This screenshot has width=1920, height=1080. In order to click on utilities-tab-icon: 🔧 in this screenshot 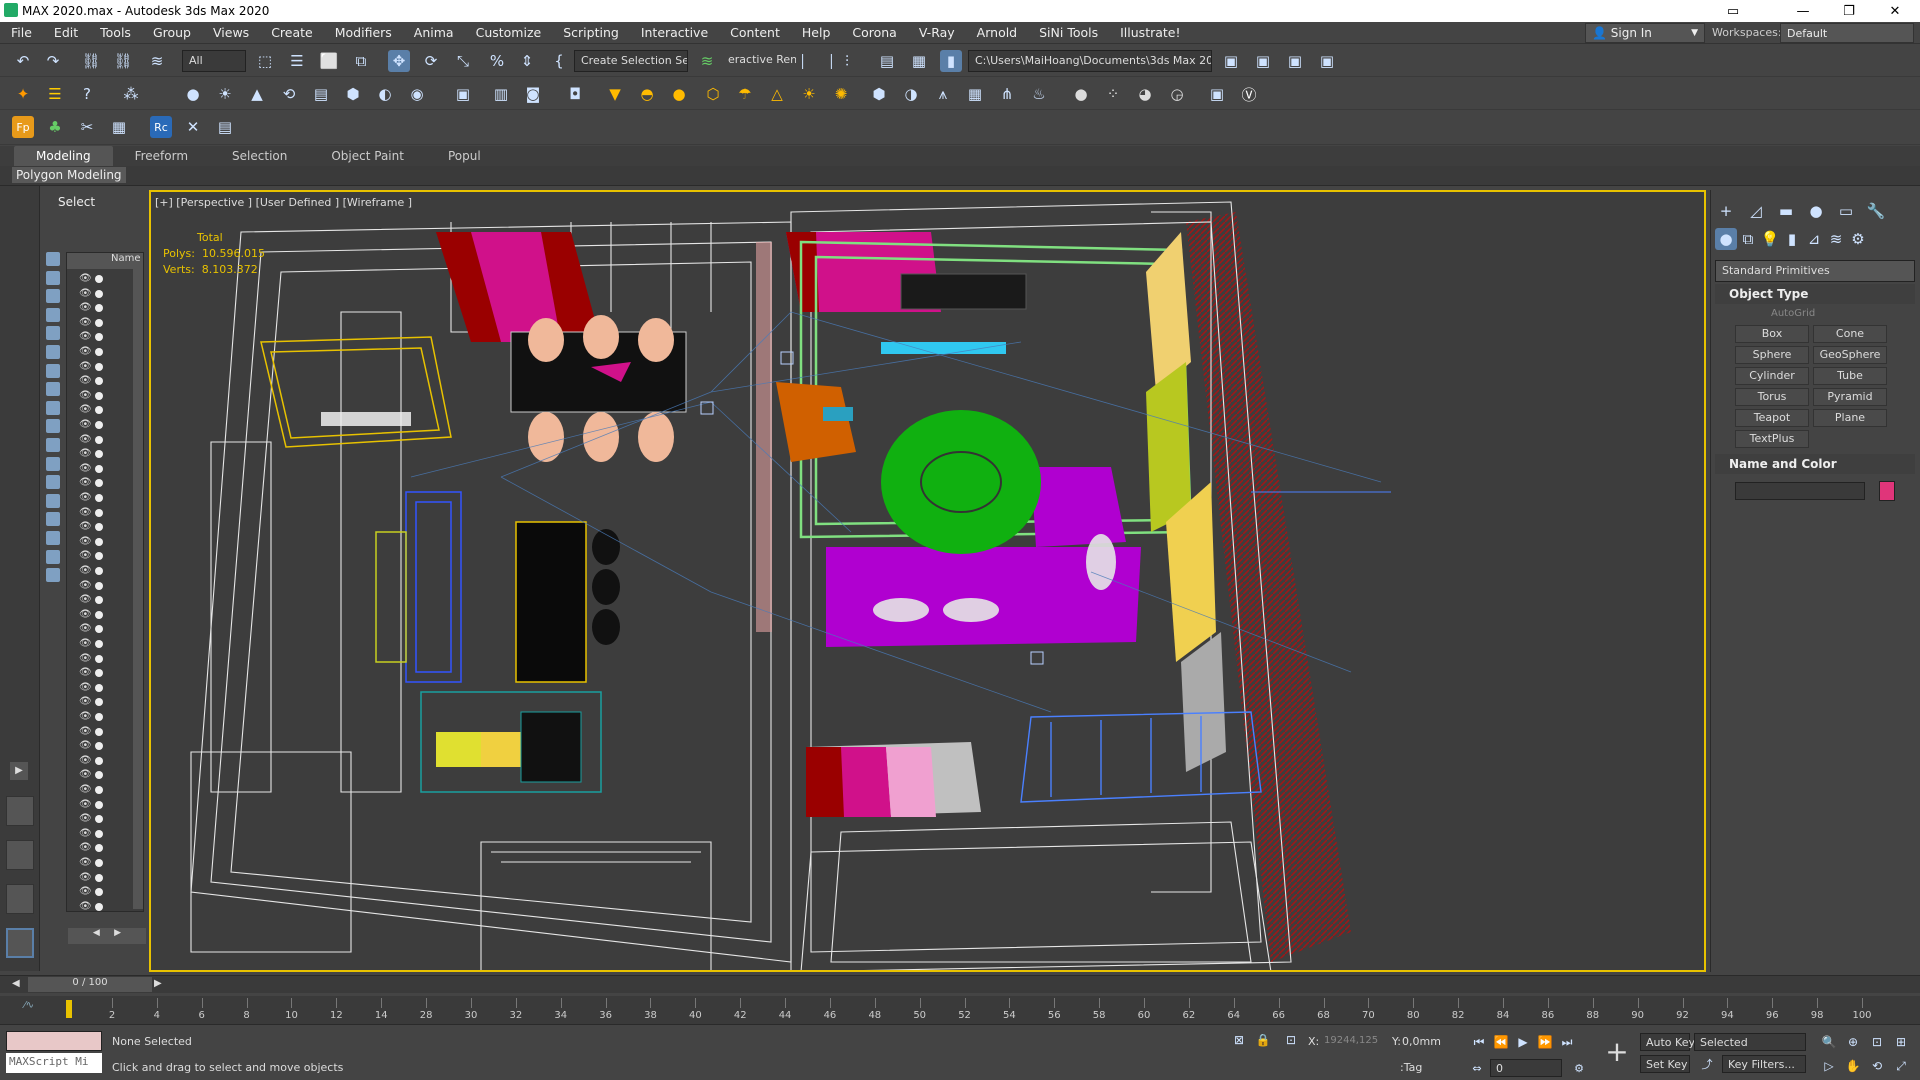, I will do `click(1876, 211)`.